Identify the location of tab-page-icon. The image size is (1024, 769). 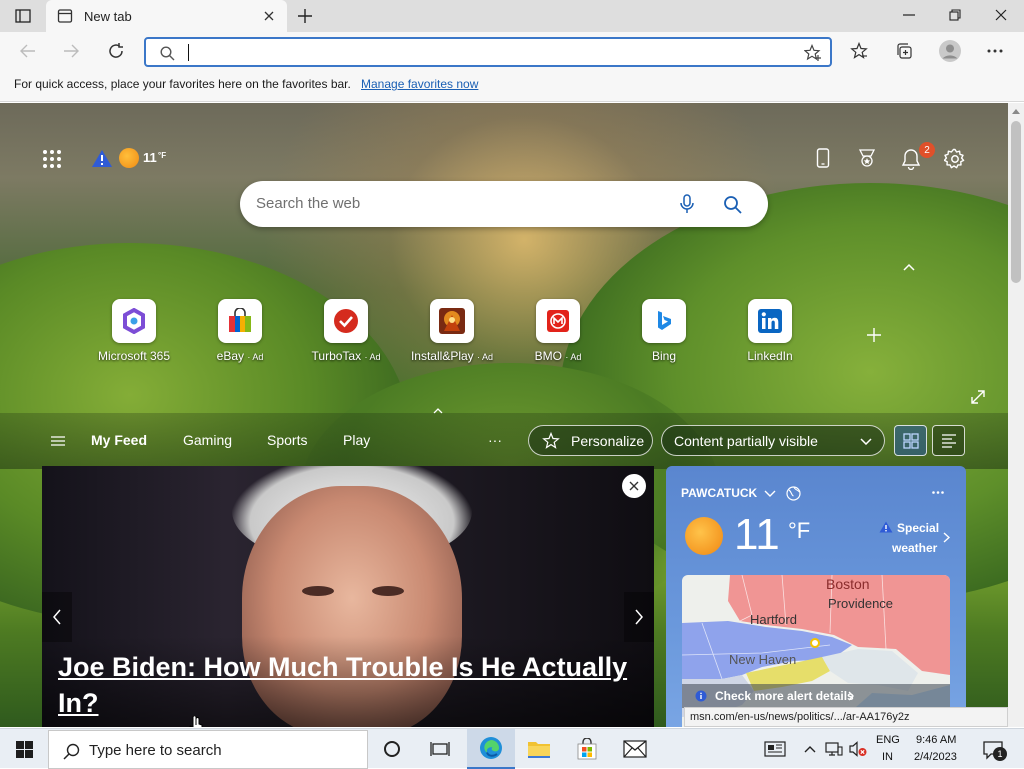
(65, 16).